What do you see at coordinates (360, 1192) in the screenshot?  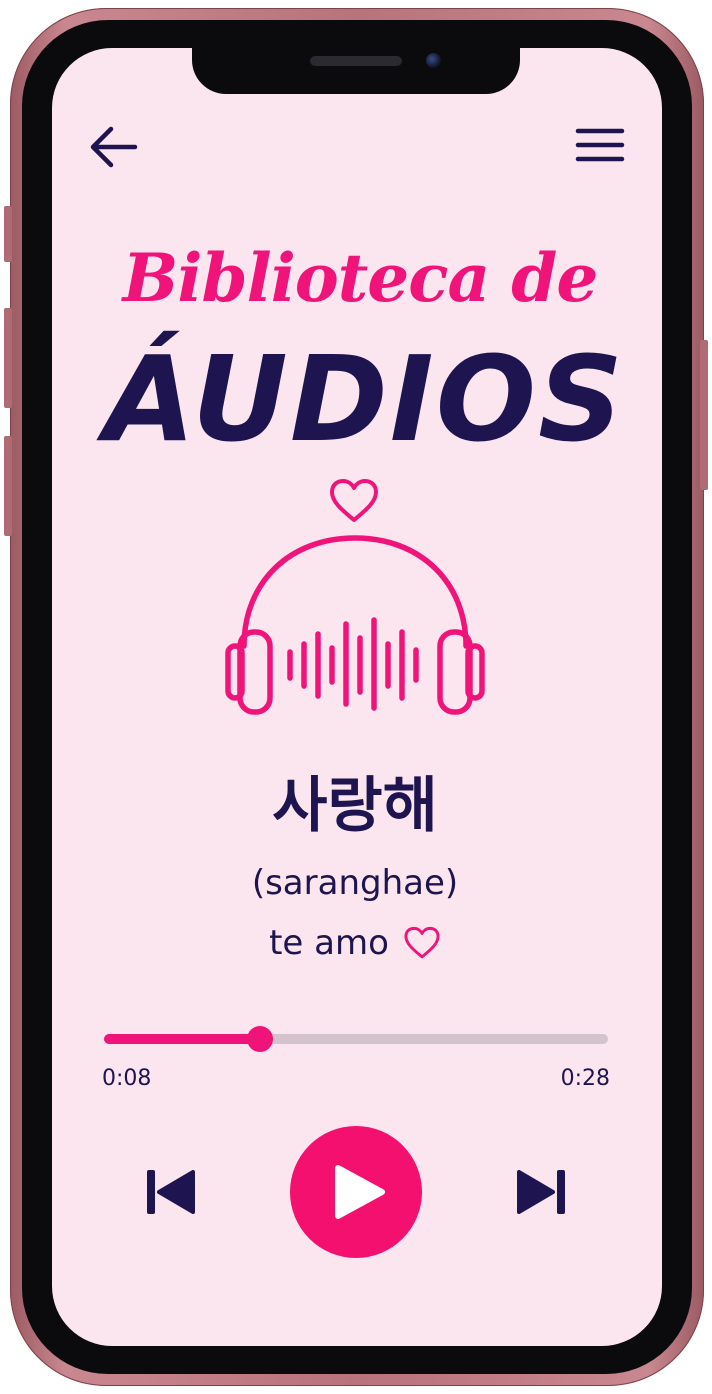 I see `play-icon` at bounding box center [360, 1192].